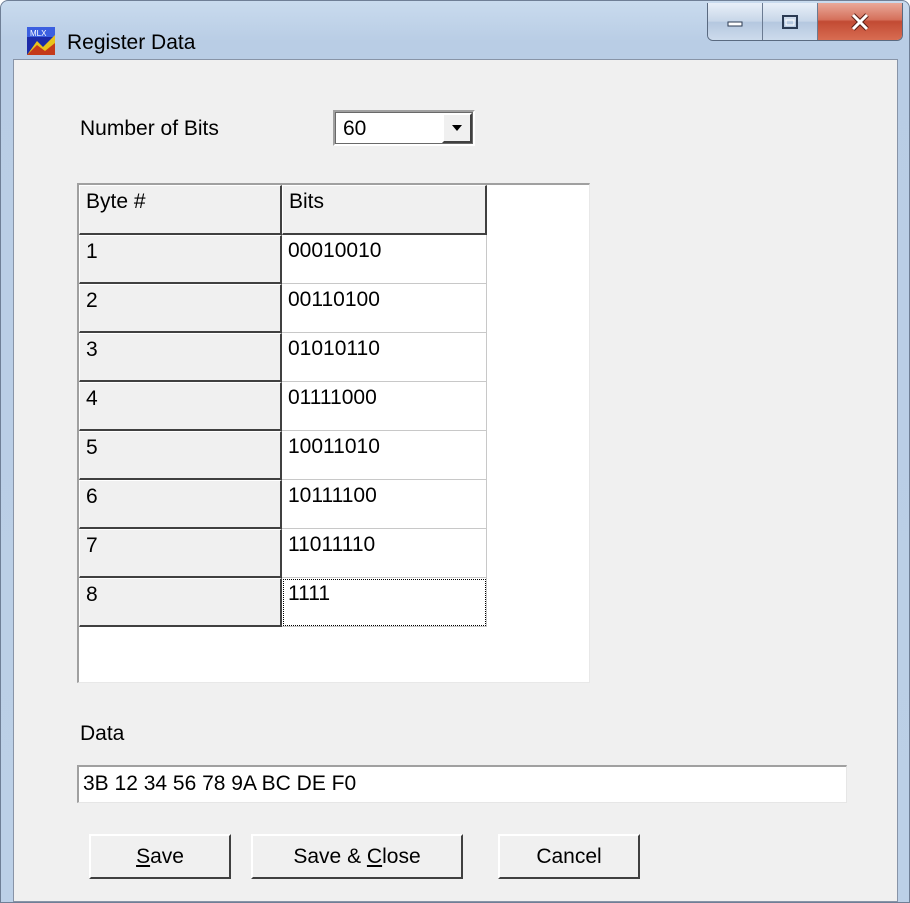 Image resolution: width=910 pixels, height=903 pixels. I want to click on dropdown-button, so click(457, 128).